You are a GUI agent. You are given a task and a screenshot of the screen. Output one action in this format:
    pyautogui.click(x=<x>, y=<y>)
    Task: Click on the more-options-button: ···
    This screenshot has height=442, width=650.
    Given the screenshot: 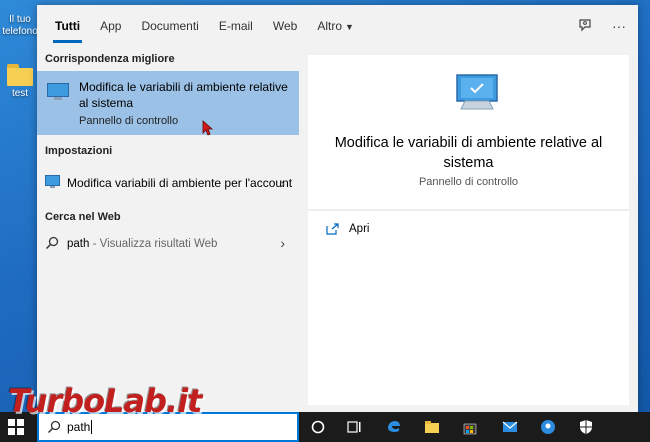 What is the action you would take?
    pyautogui.click(x=619, y=26)
    